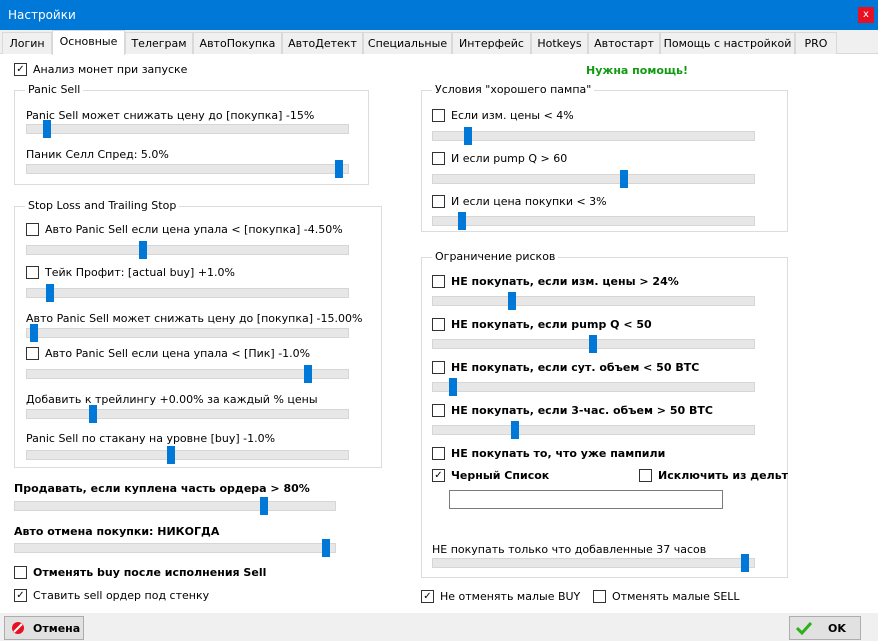 The image size is (878, 641). Describe the element at coordinates (548, 453) in the screenshot. I see `already-pumped-checkbox: НЕ покупать то, что уже пампили` at that location.